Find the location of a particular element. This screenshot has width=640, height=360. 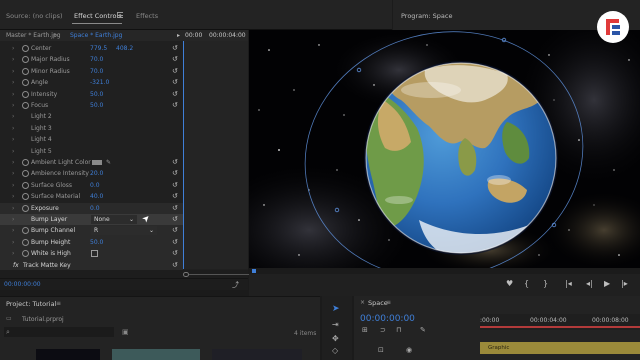

graphic-clip: Graphic is located at coordinates (560, 348).